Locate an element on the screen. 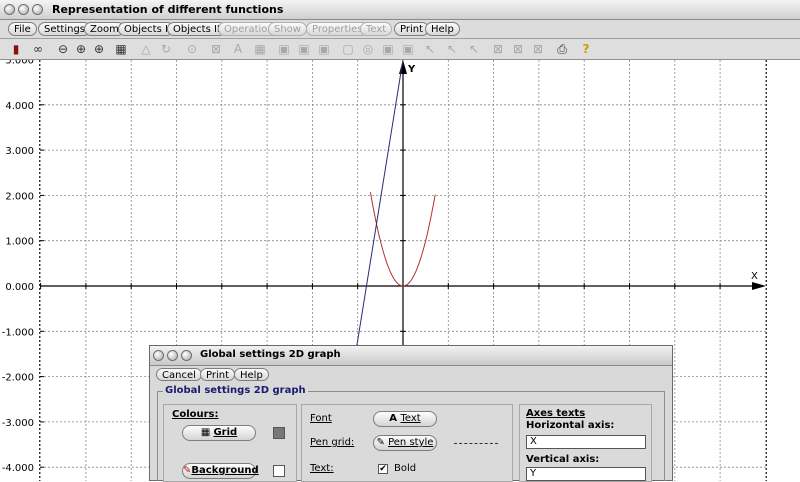  y-tick-label: 1.000 is located at coordinates (19, 242).